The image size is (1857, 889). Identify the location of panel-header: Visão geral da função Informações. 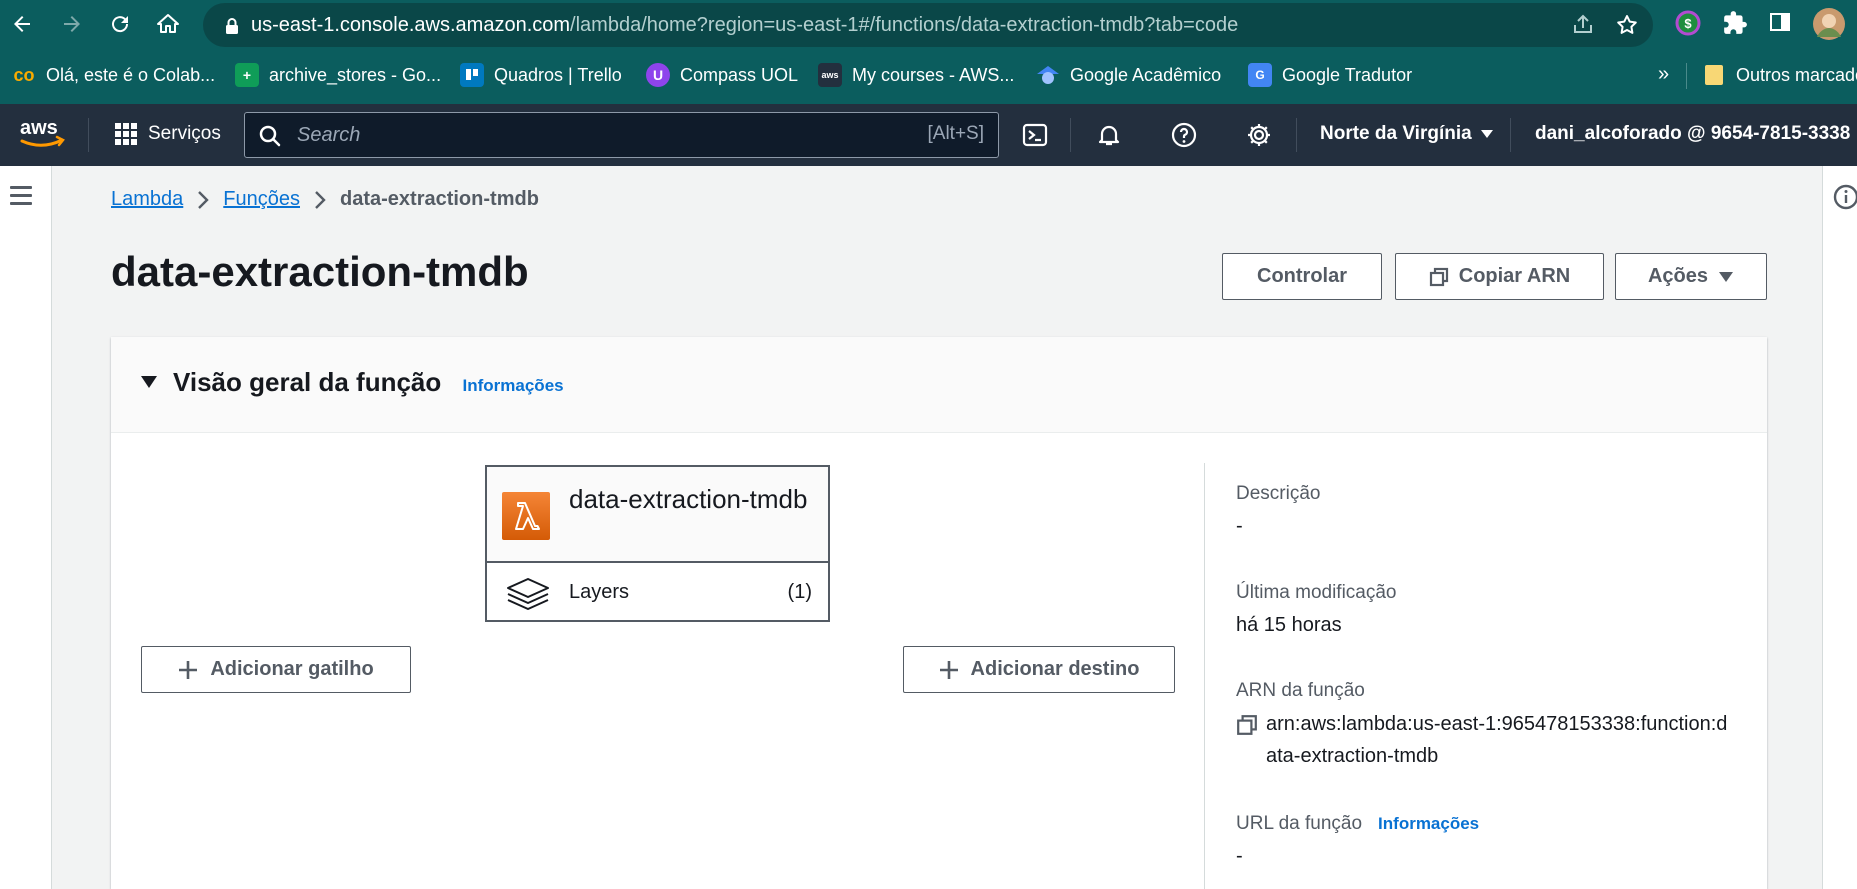
(939, 385).